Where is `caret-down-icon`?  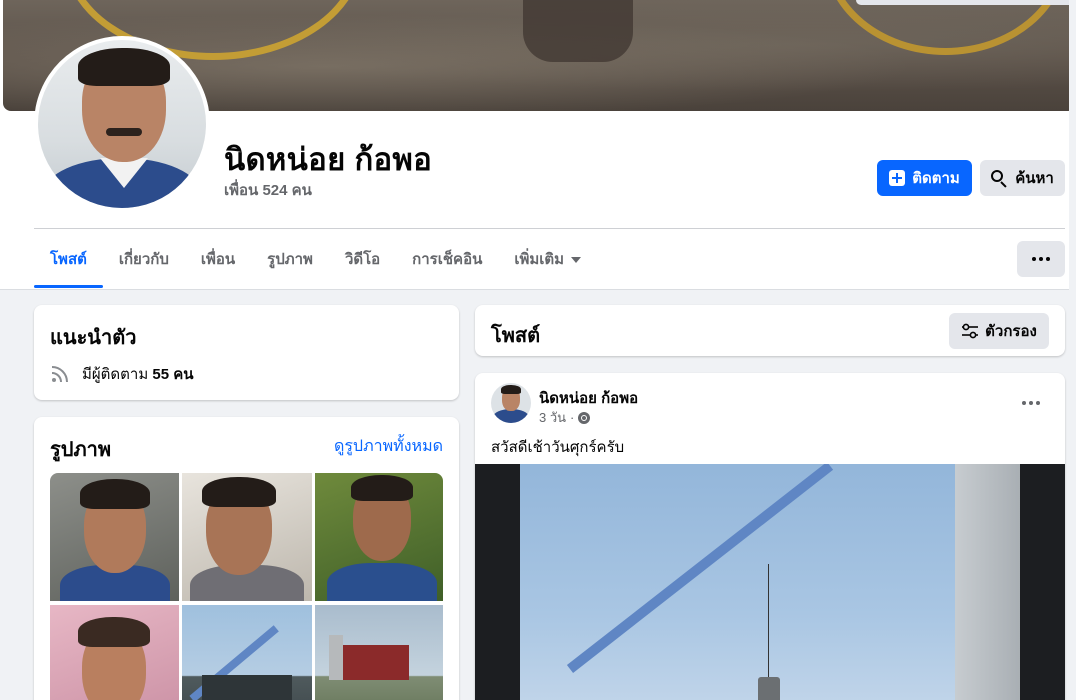
caret-down-icon is located at coordinates (576, 260).